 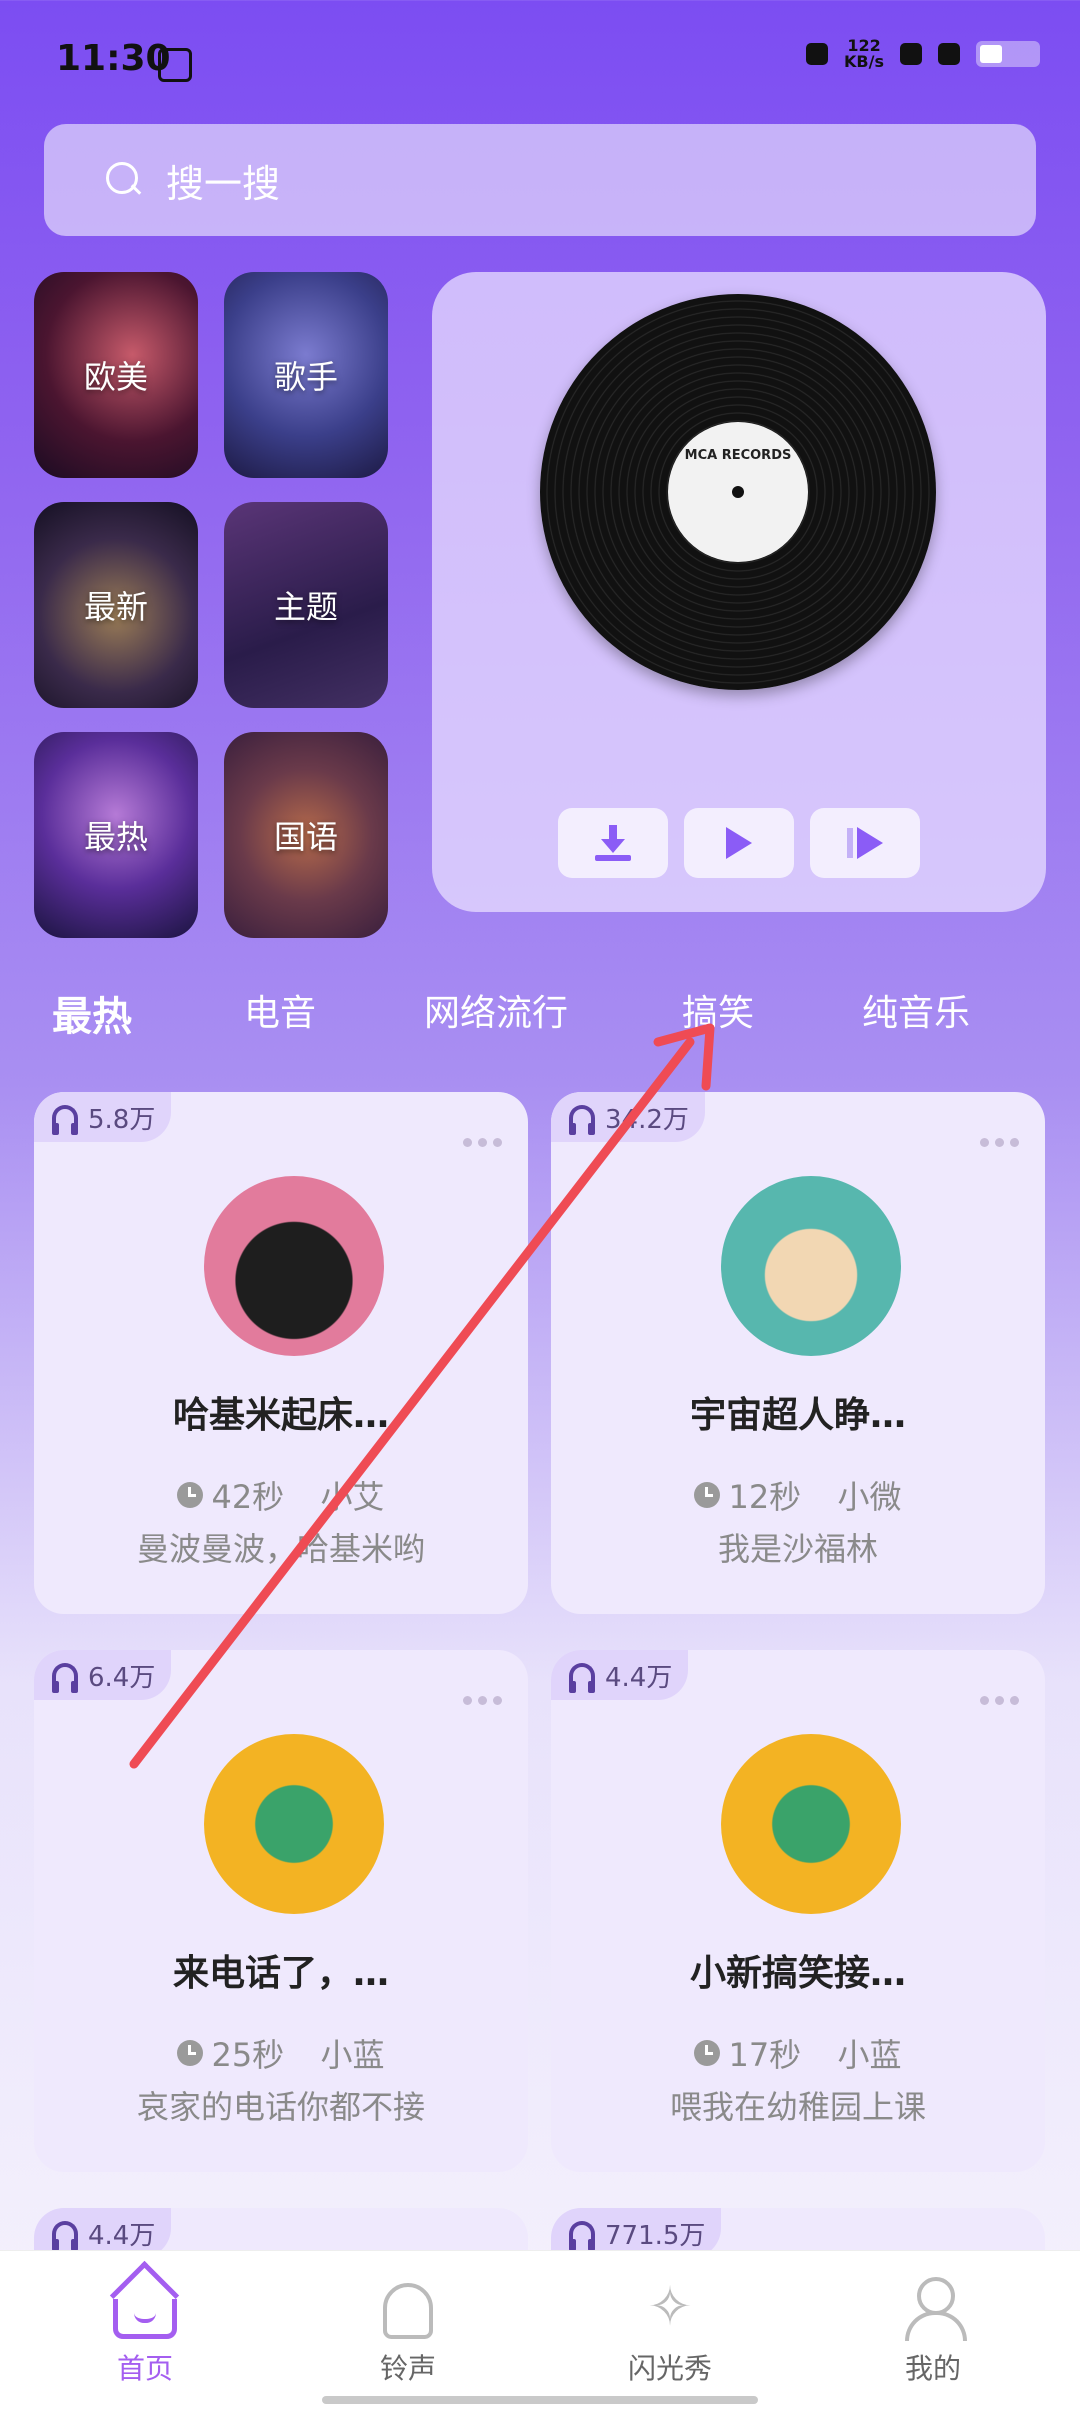 I want to click on home-icon, so click(x=145, y=2319).